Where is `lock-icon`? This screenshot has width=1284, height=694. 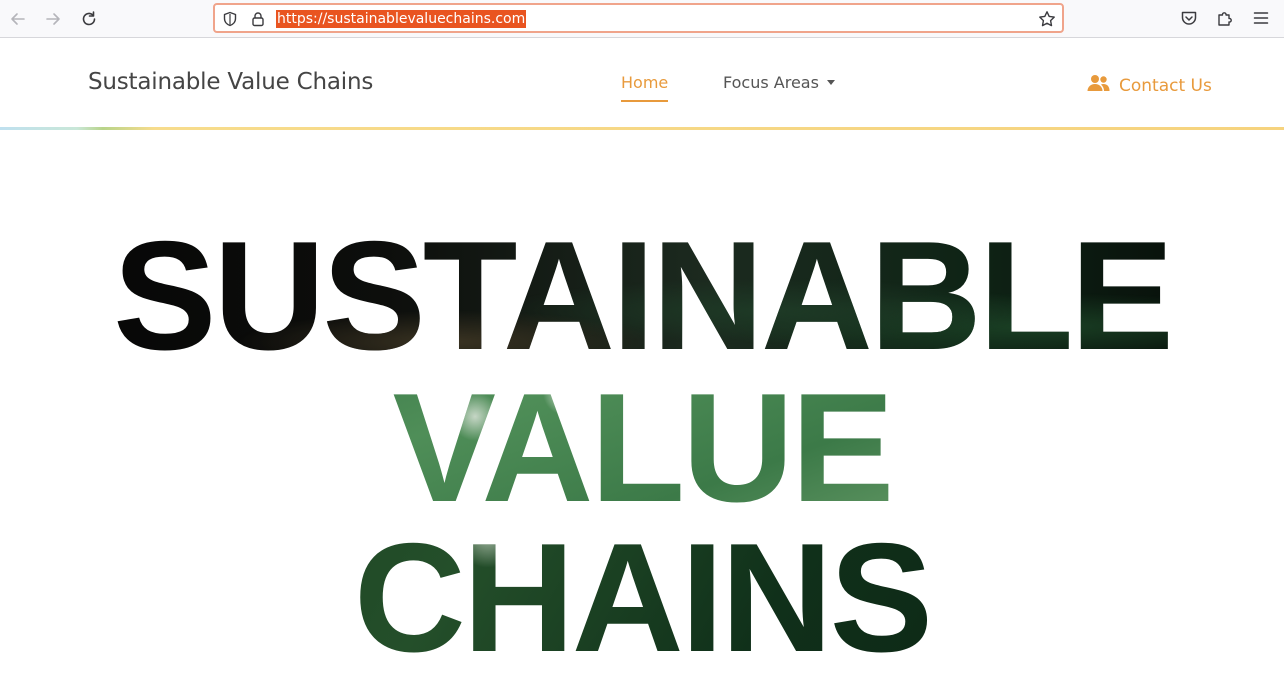
lock-icon is located at coordinates (258, 21).